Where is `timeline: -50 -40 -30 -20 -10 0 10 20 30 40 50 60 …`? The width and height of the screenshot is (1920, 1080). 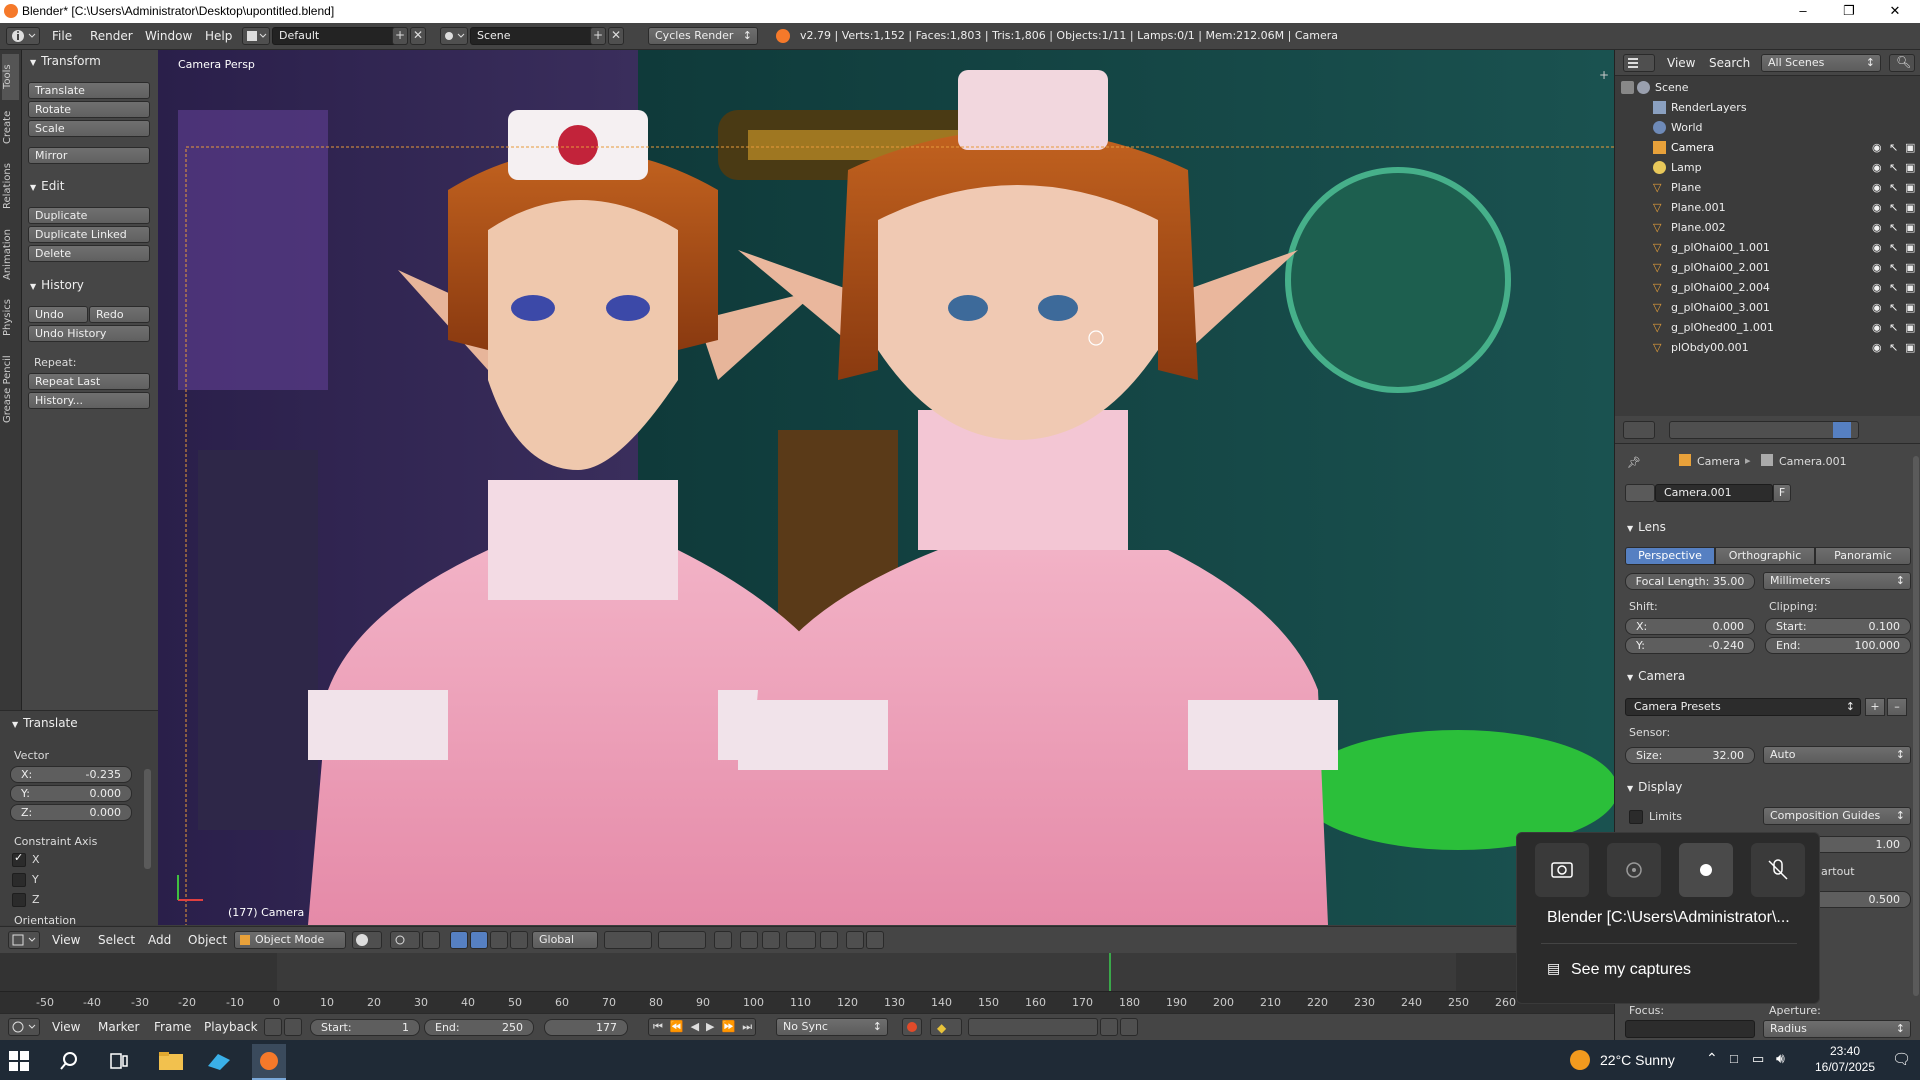 timeline: -50 -40 -30 -20 -10 0 10 20 30 40 50 60 … is located at coordinates (807, 983).